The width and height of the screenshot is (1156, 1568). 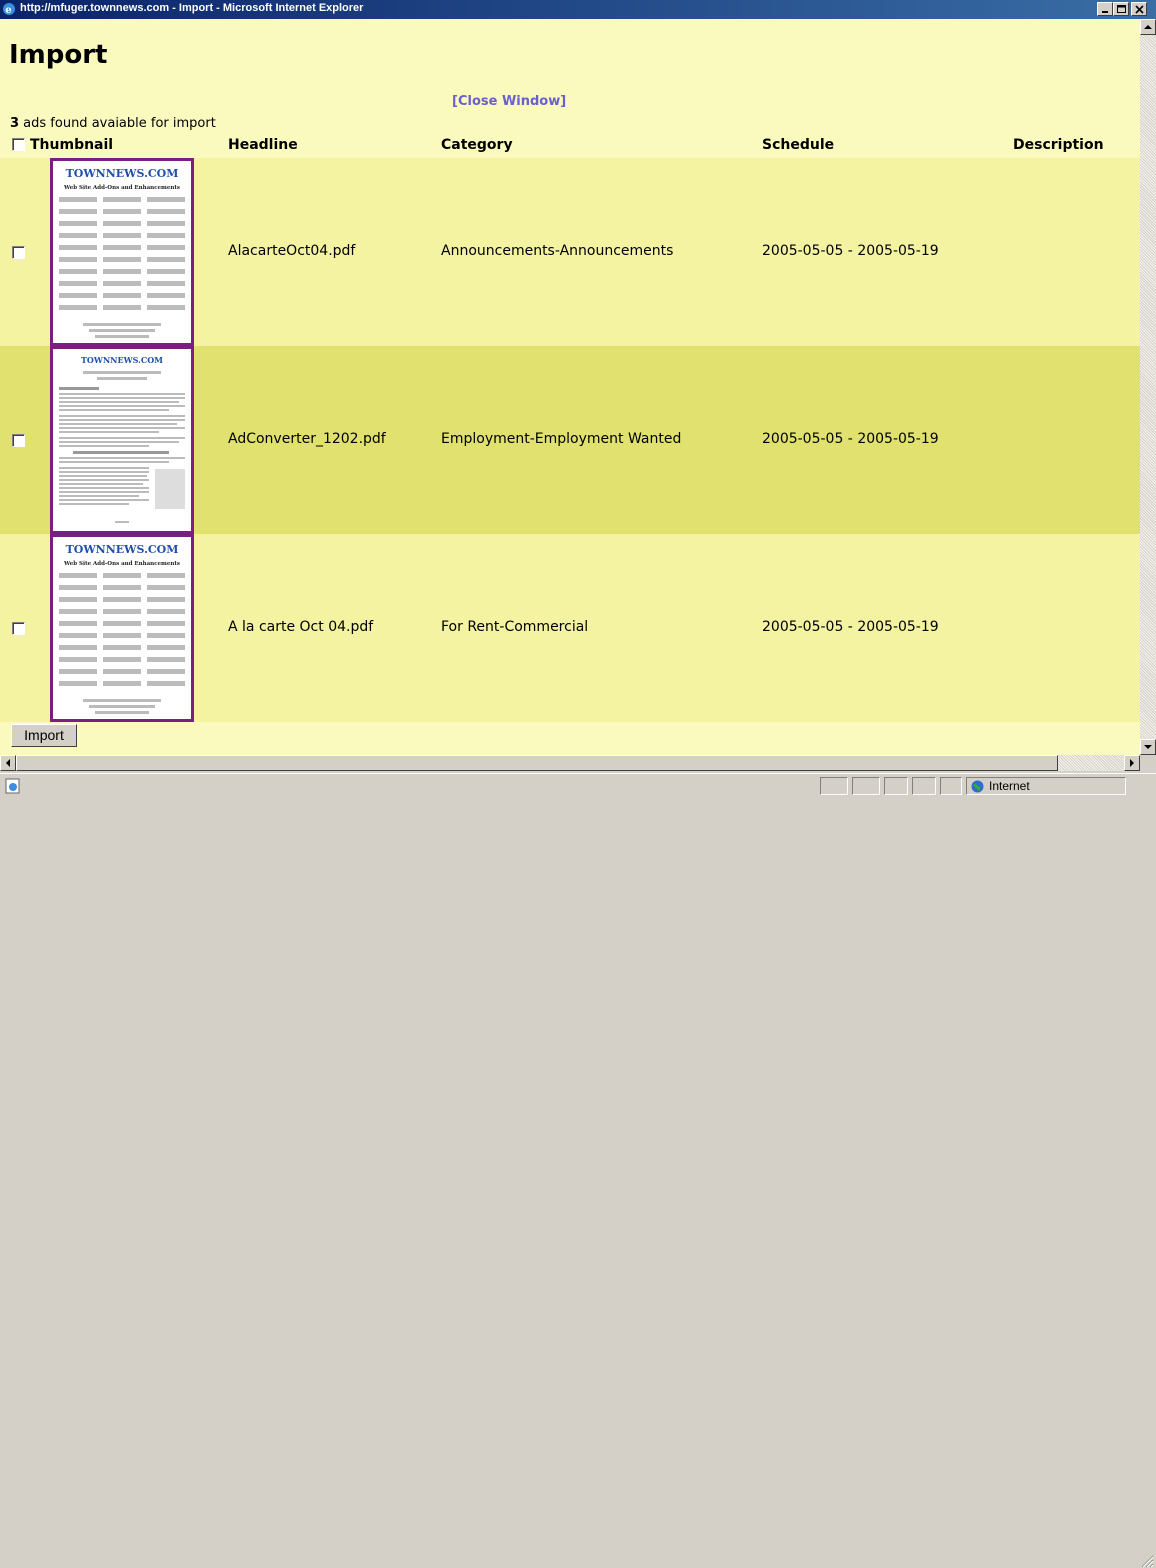 What do you see at coordinates (1148, 387) in the screenshot?
I see `vertical-scrollbar` at bounding box center [1148, 387].